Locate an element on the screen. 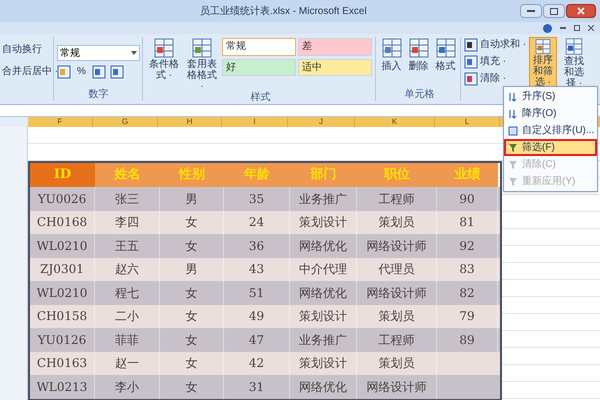 The width and height of the screenshot is (600, 400). maximize-button is located at coordinates (554, 11).